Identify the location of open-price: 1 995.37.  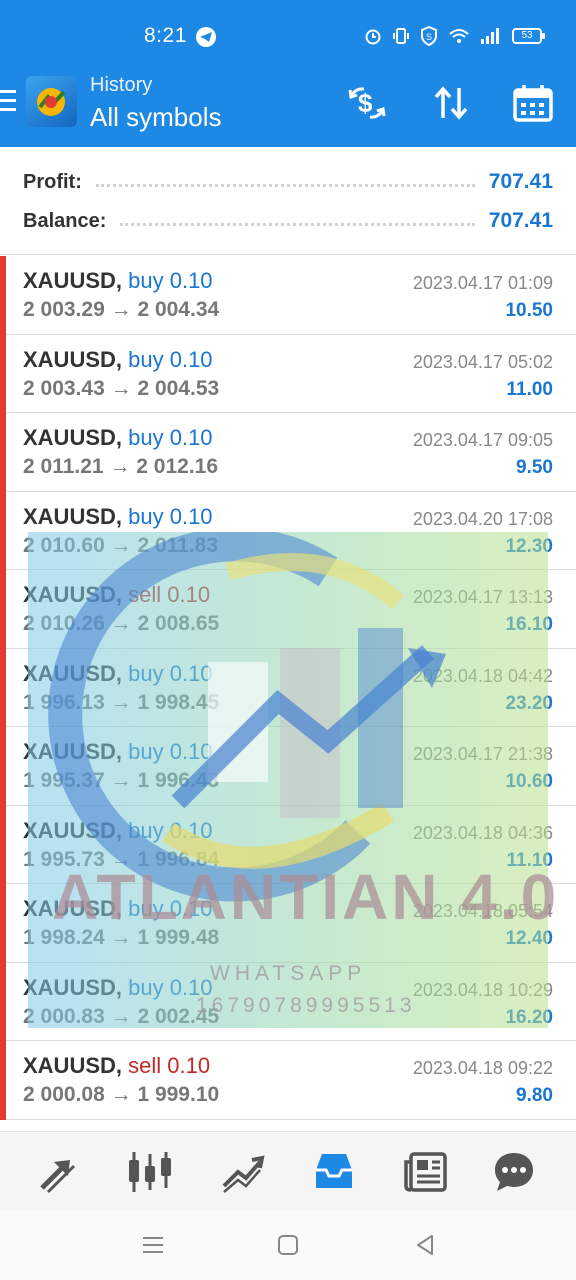
(64, 780).